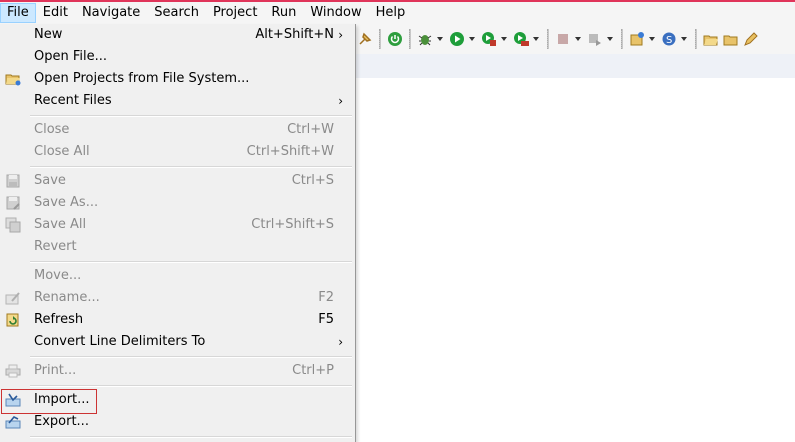  What do you see at coordinates (472, 39) in the screenshot?
I see `run-dropdown-icon` at bounding box center [472, 39].